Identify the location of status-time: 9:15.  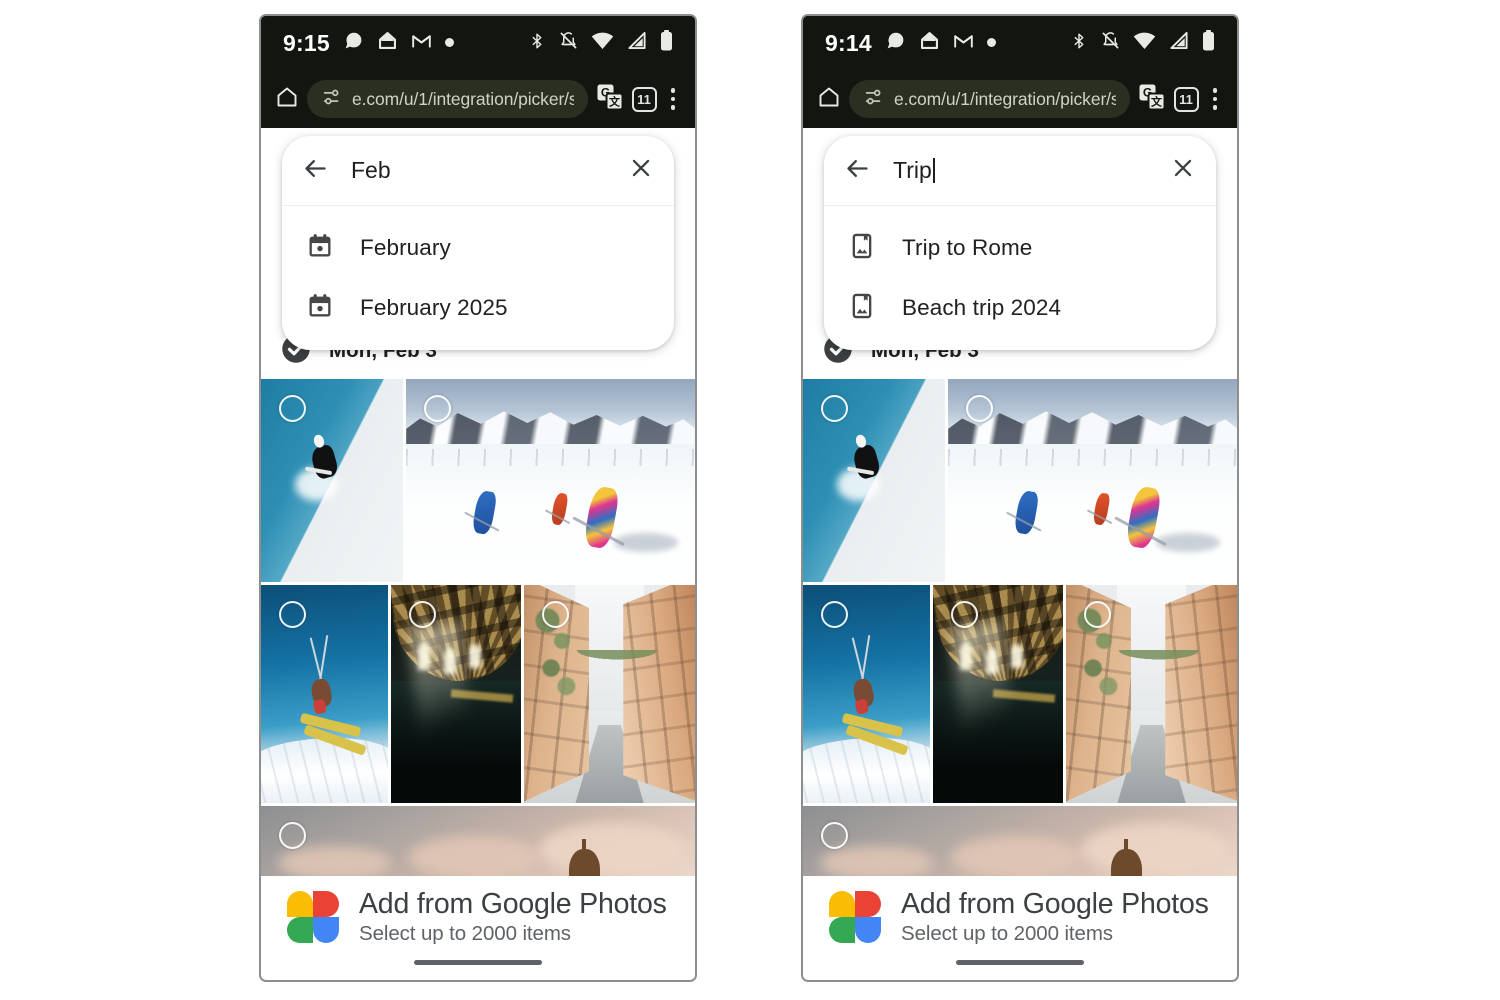
(306, 42).